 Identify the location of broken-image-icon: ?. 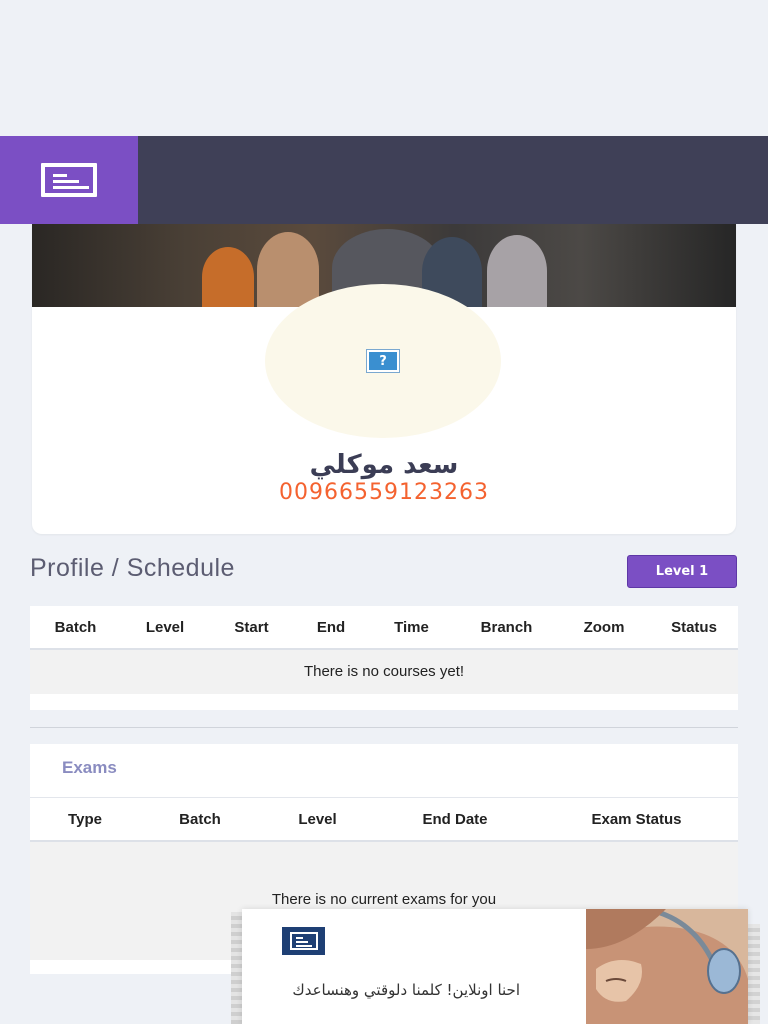
(383, 361).